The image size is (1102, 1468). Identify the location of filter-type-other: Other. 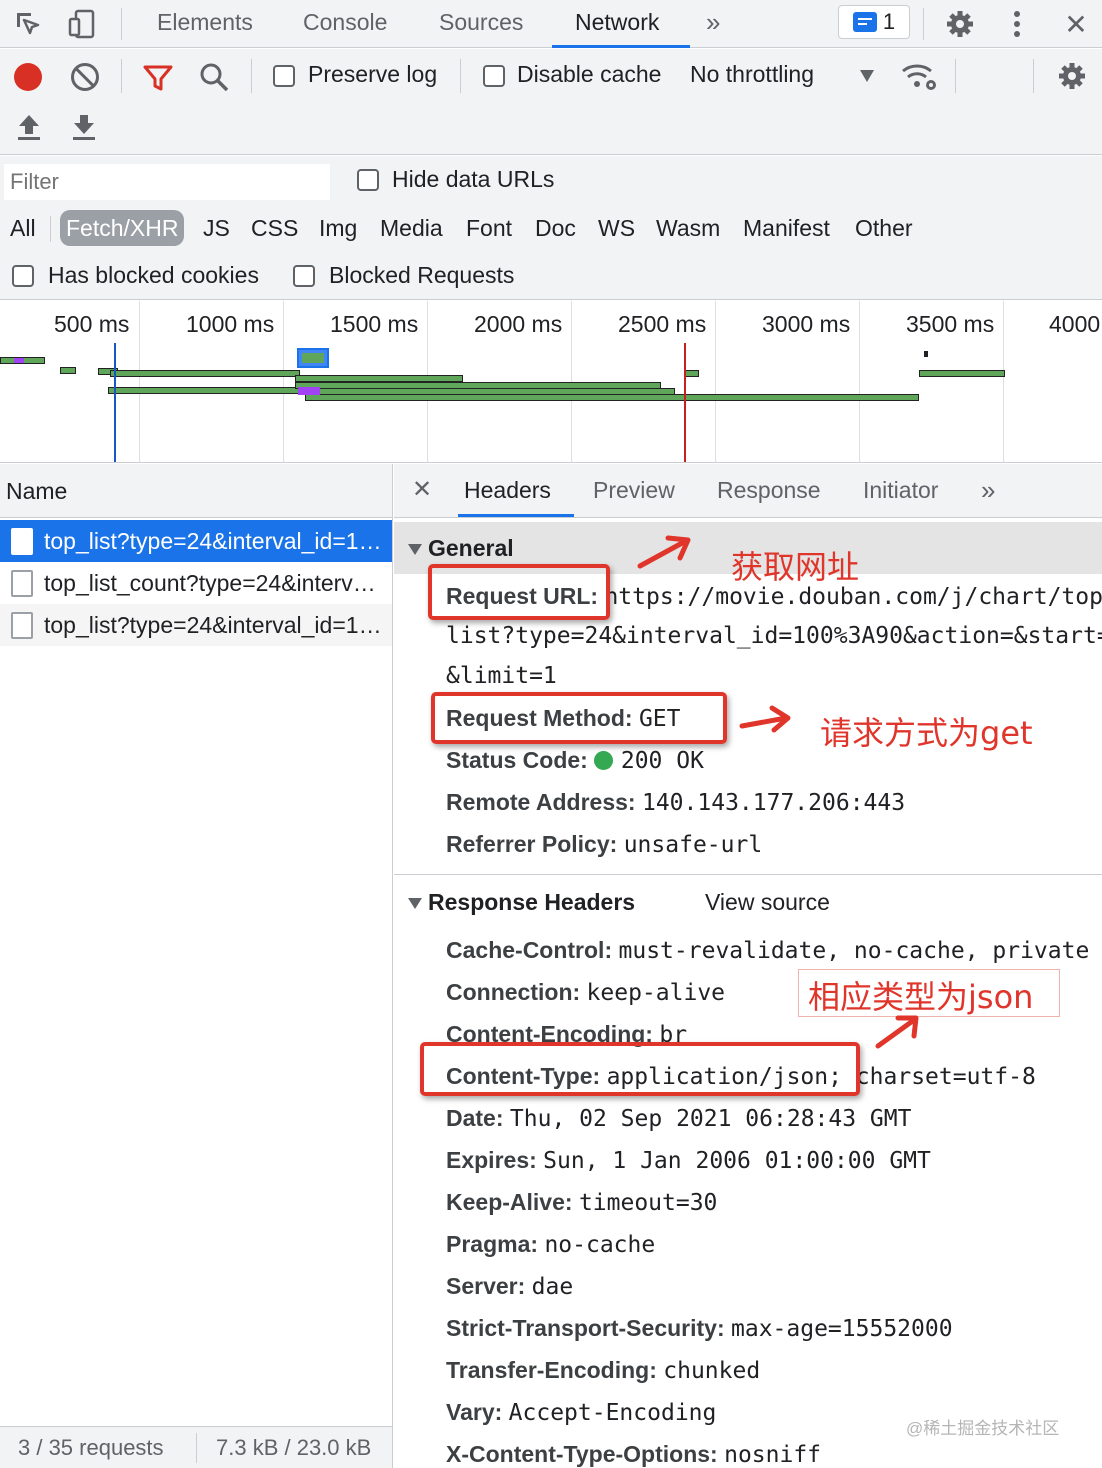
(884, 228).